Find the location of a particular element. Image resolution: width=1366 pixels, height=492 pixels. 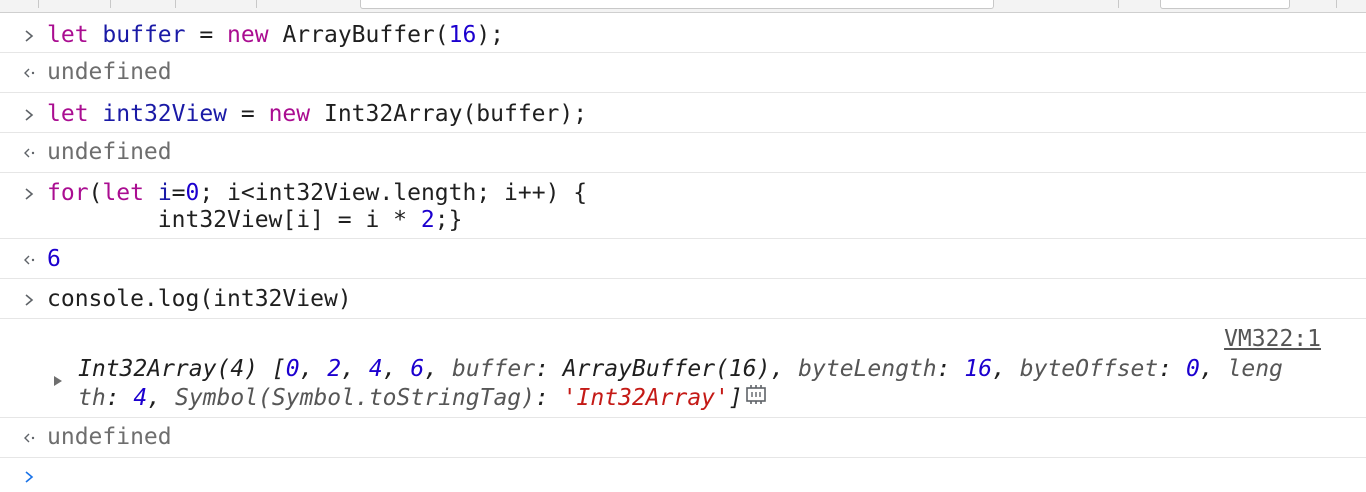

code-token: ; i<int32View.length; i++) { is located at coordinates (393, 193).